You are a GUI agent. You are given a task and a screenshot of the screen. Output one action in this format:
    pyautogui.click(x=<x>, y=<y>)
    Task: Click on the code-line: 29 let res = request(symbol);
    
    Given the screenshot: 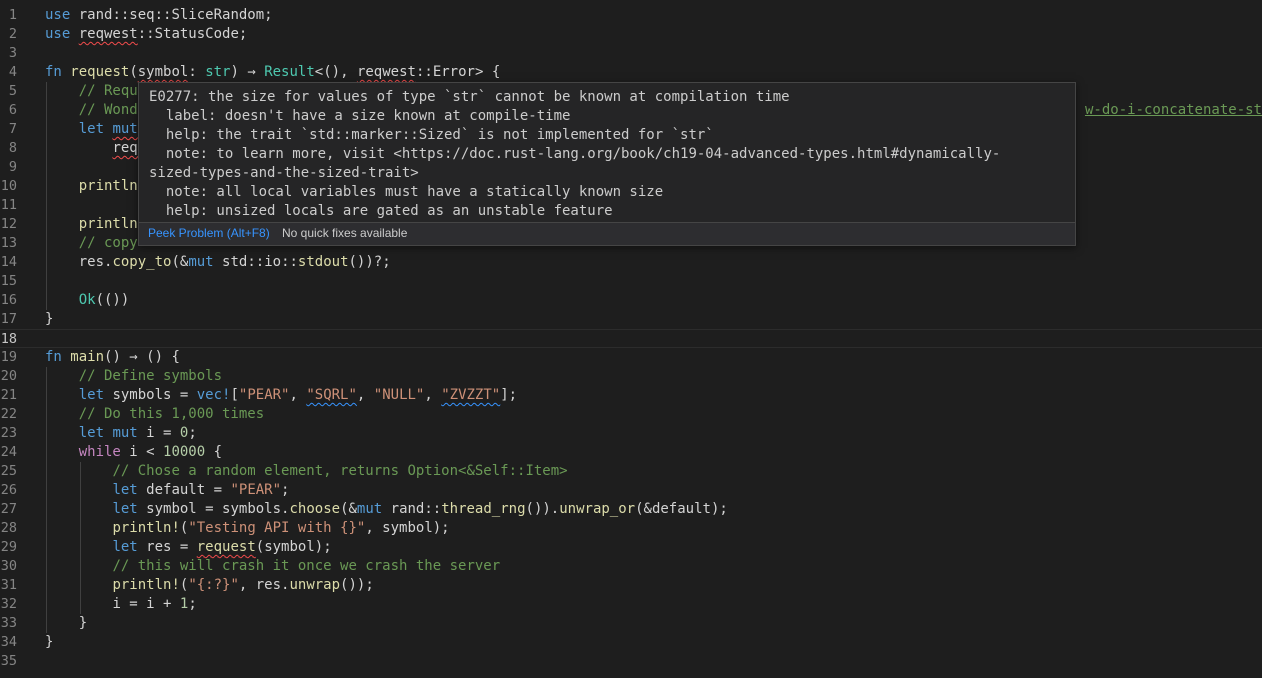 What is the action you would take?
    pyautogui.click(x=631, y=547)
    